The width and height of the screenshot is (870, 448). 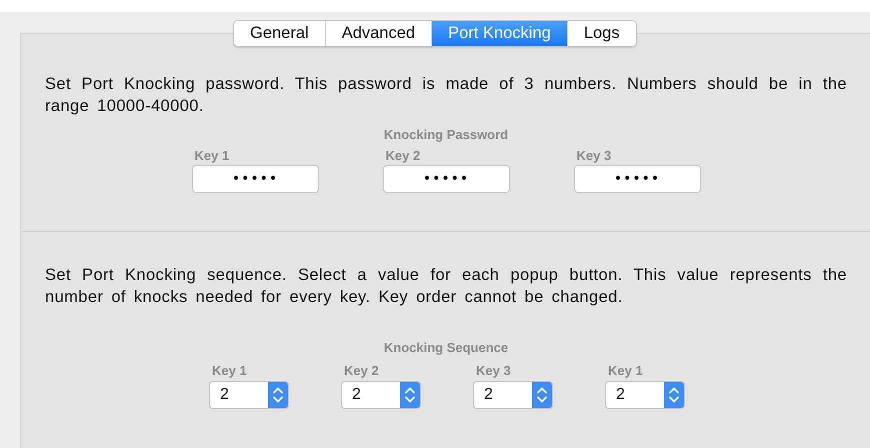 I want to click on tab: General, so click(x=280, y=33).